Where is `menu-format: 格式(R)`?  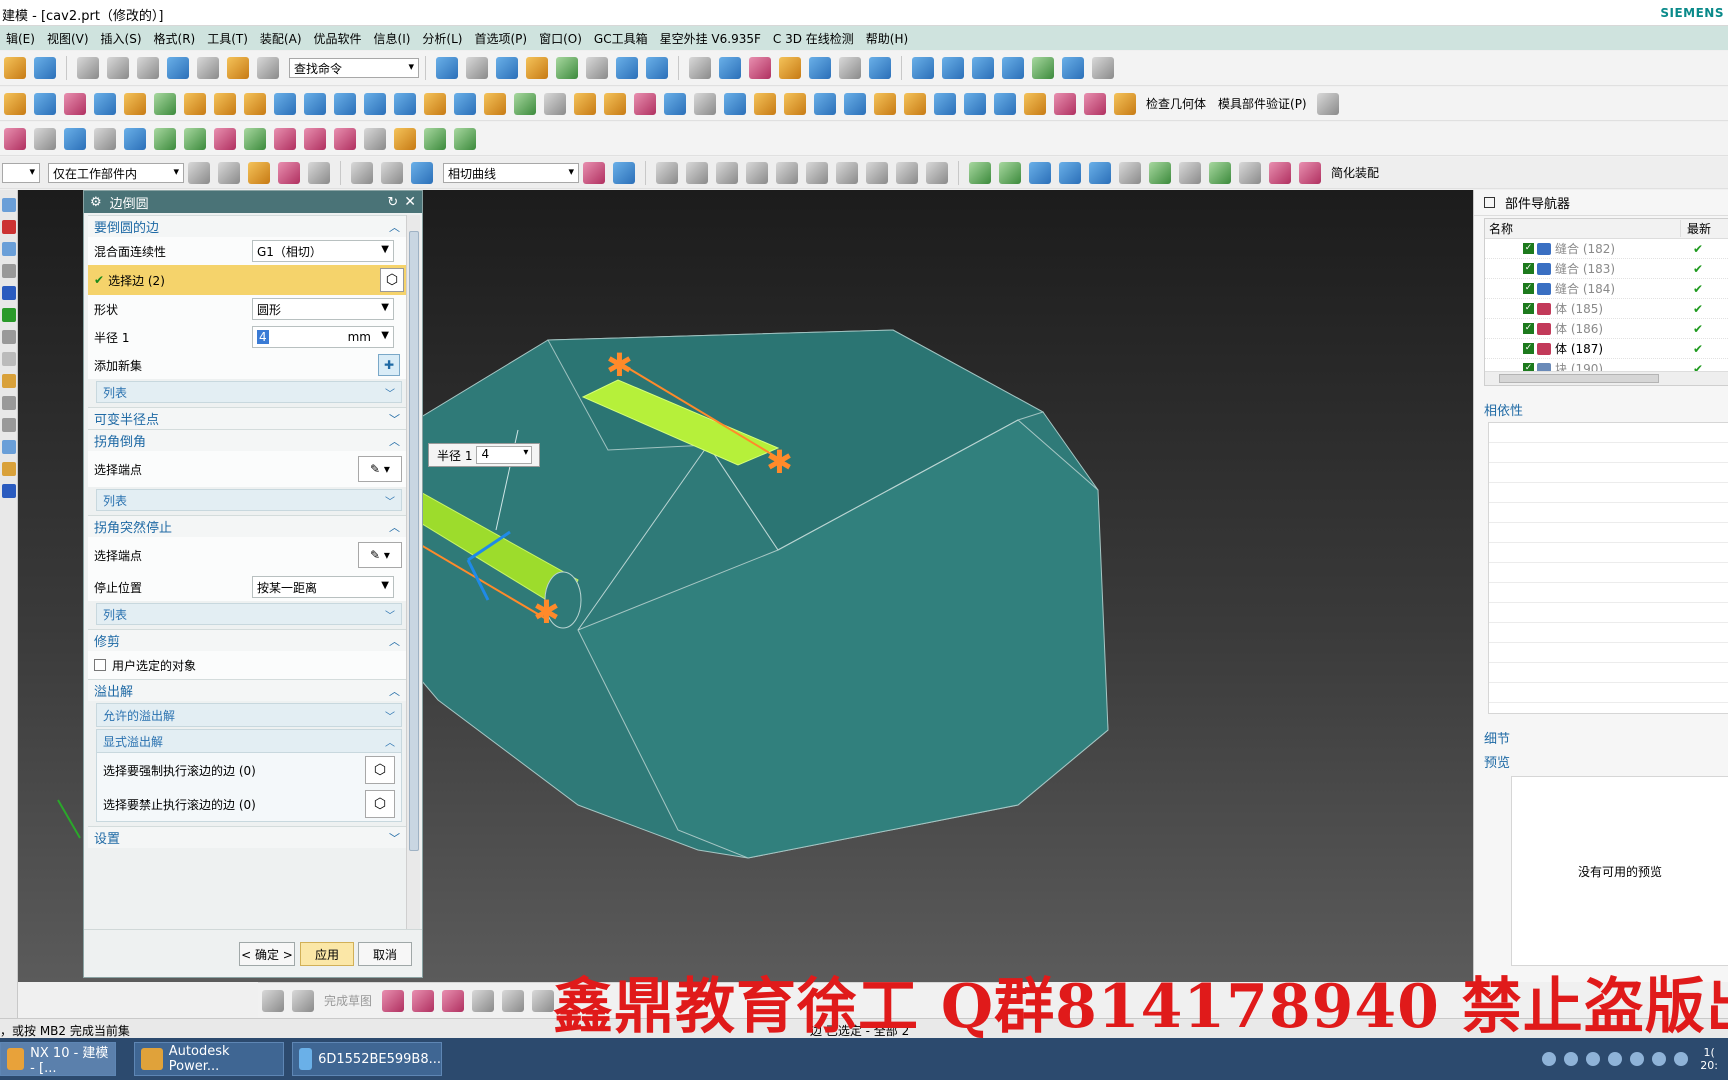 menu-format: 格式(R) is located at coordinates (175, 38).